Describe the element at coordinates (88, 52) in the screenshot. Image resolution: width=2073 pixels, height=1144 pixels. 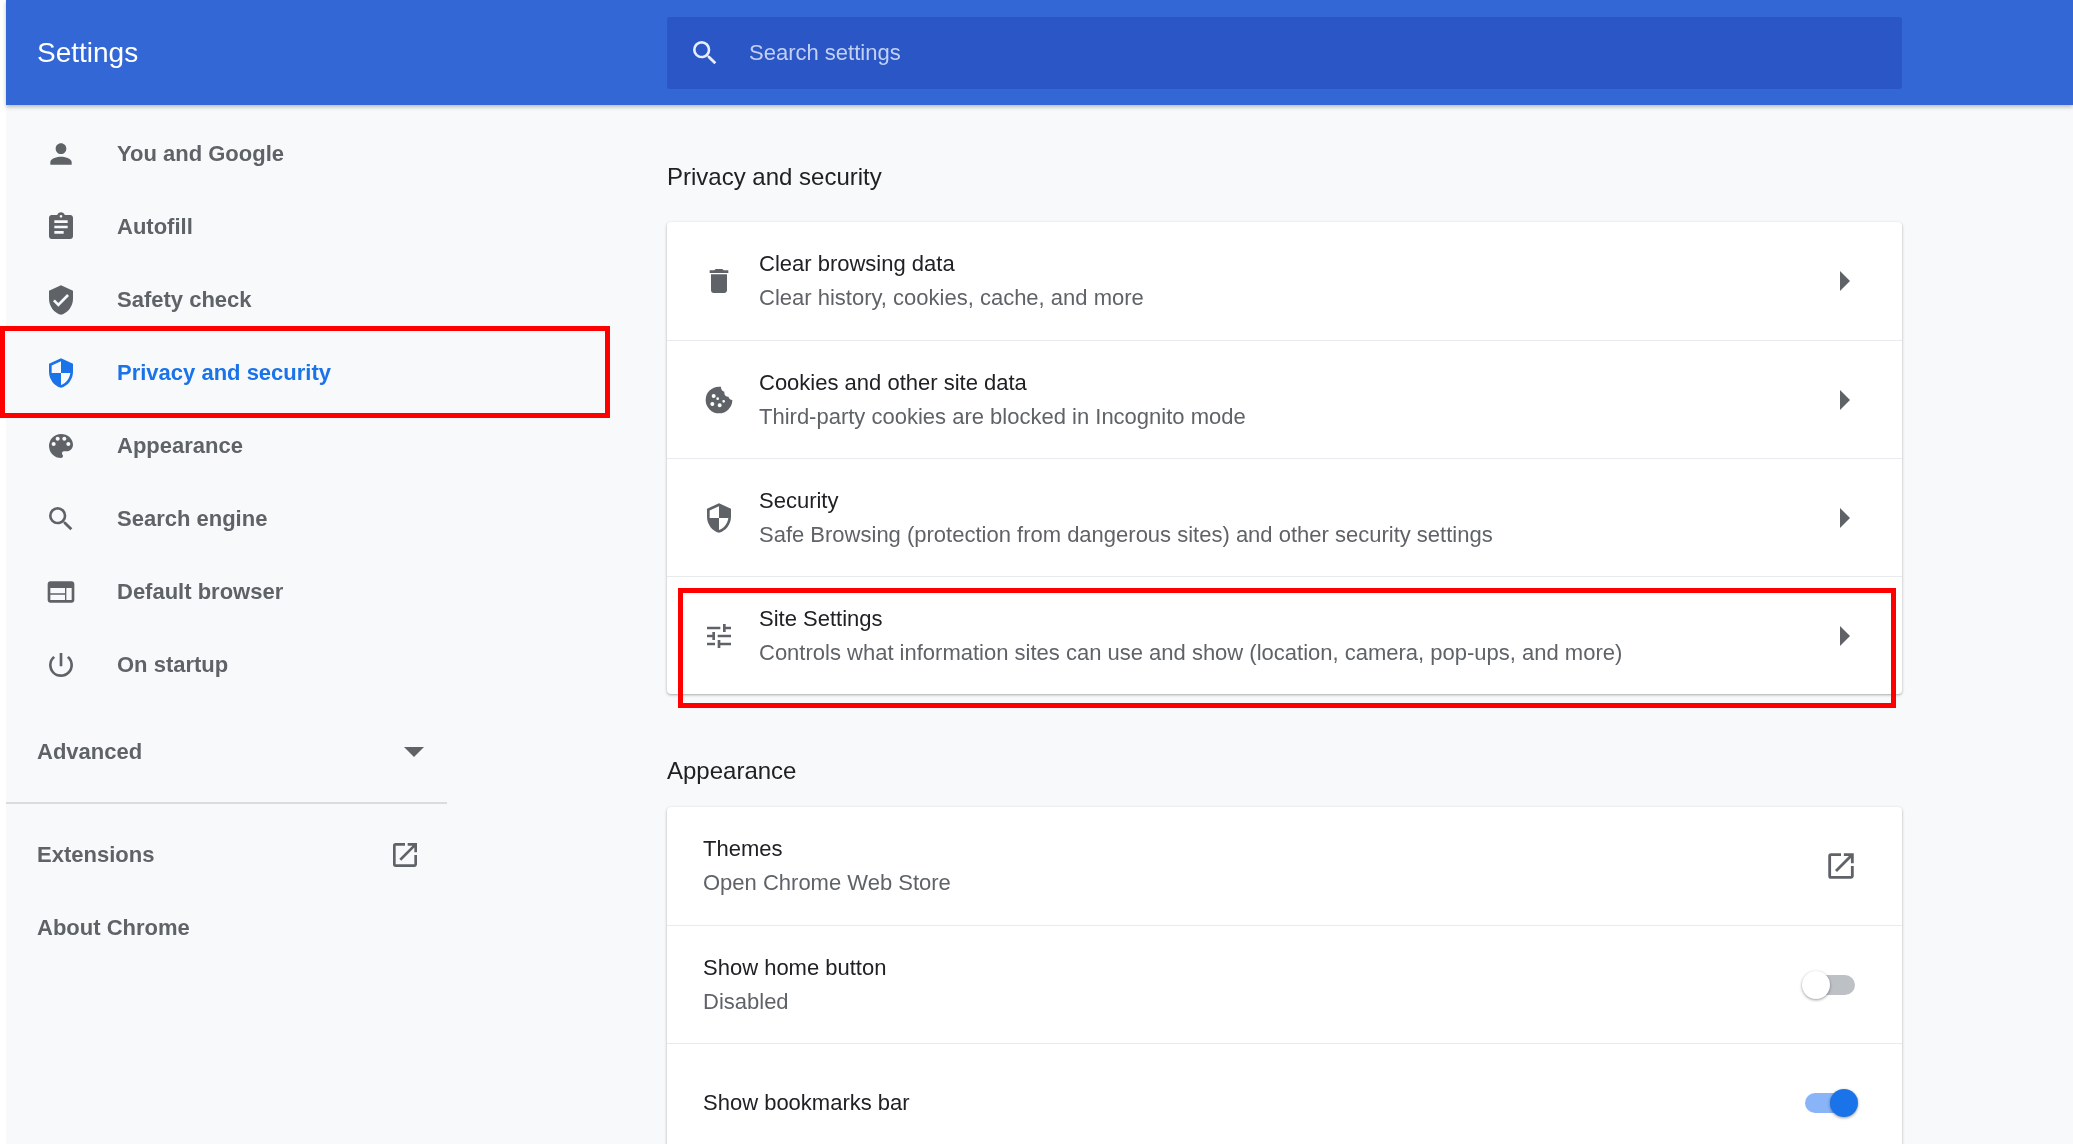
I see `app-title: Settings` at that location.